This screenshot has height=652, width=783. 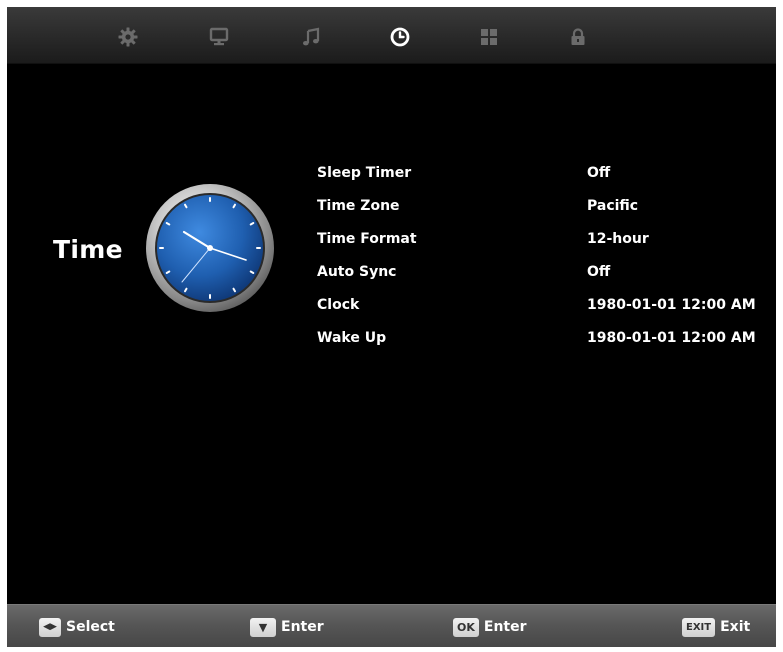 I want to click on setting-label: Auto Sync, so click(x=357, y=272).